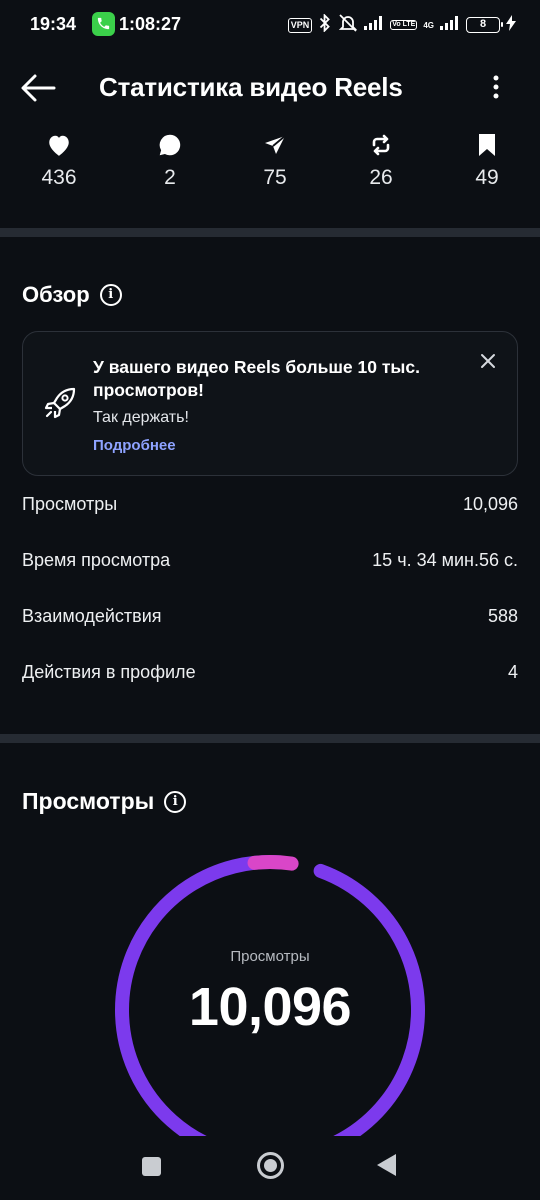 Image resolution: width=540 pixels, height=1200 pixels. What do you see at coordinates (484, 25) in the screenshot?
I see `battery-icon: 8` at bounding box center [484, 25].